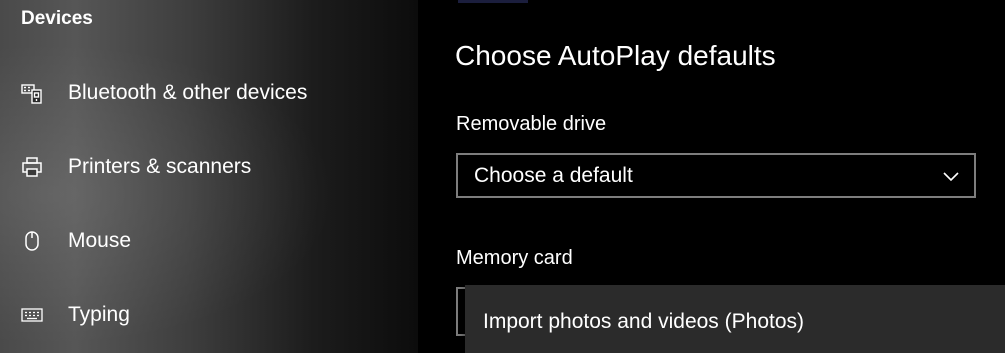  I want to click on sidebar-item-typing: Typing, so click(209, 315).